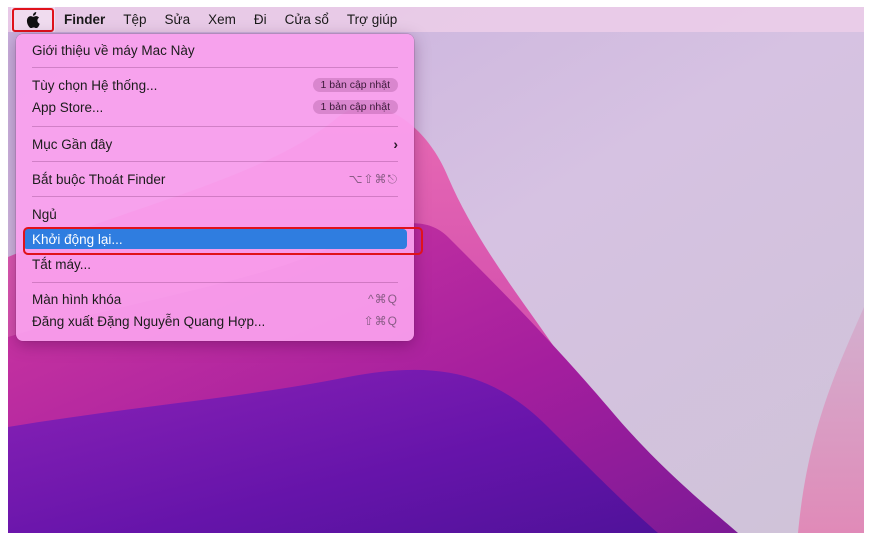  What do you see at coordinates (99, 179) in the screenshot?
I see `menu-item-label: Bắt buộc Thoát Finder` at bounding box center [99, 179].